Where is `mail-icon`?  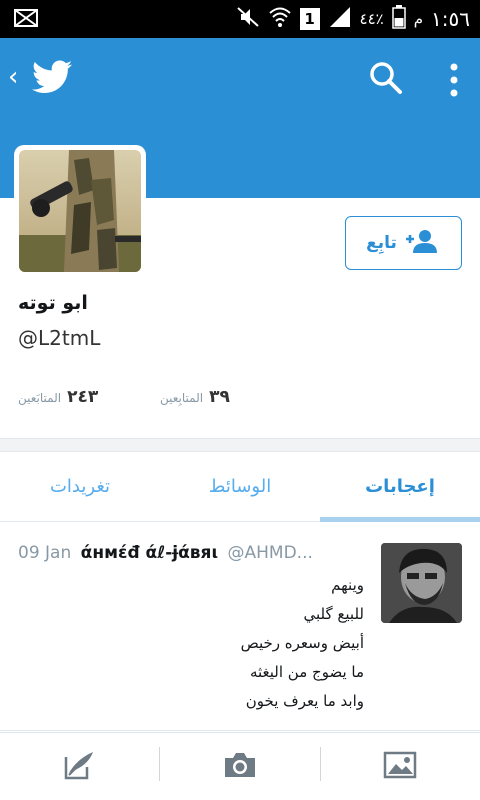
mail-icon is located at coordinates (26, 20).